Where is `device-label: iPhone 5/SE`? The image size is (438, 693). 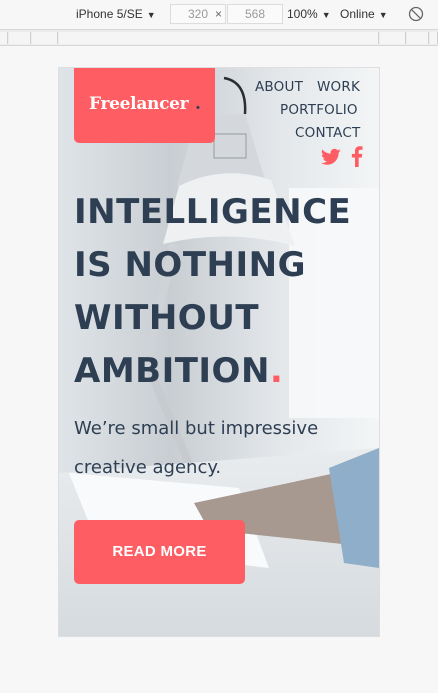 device-label: iPhone 5/SE is located at coordinates (109, 14).